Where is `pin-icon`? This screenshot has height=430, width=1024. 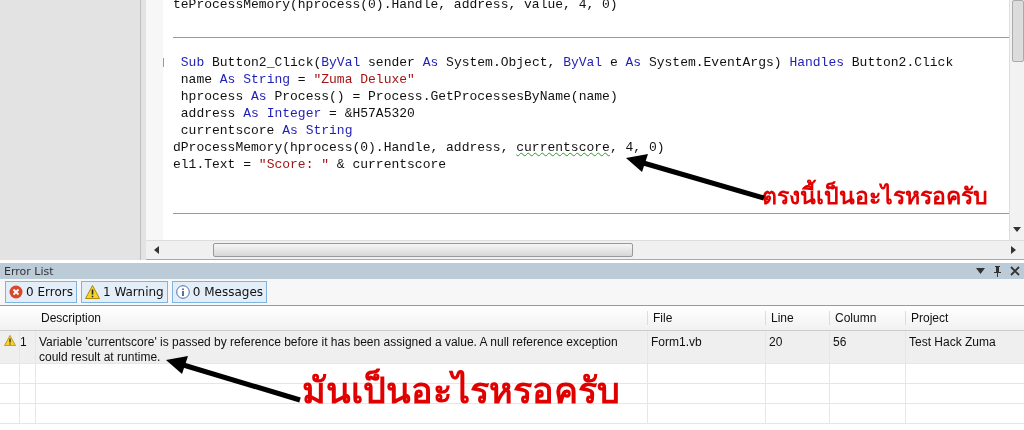 pin-icon is located at coordinates (997, 271).